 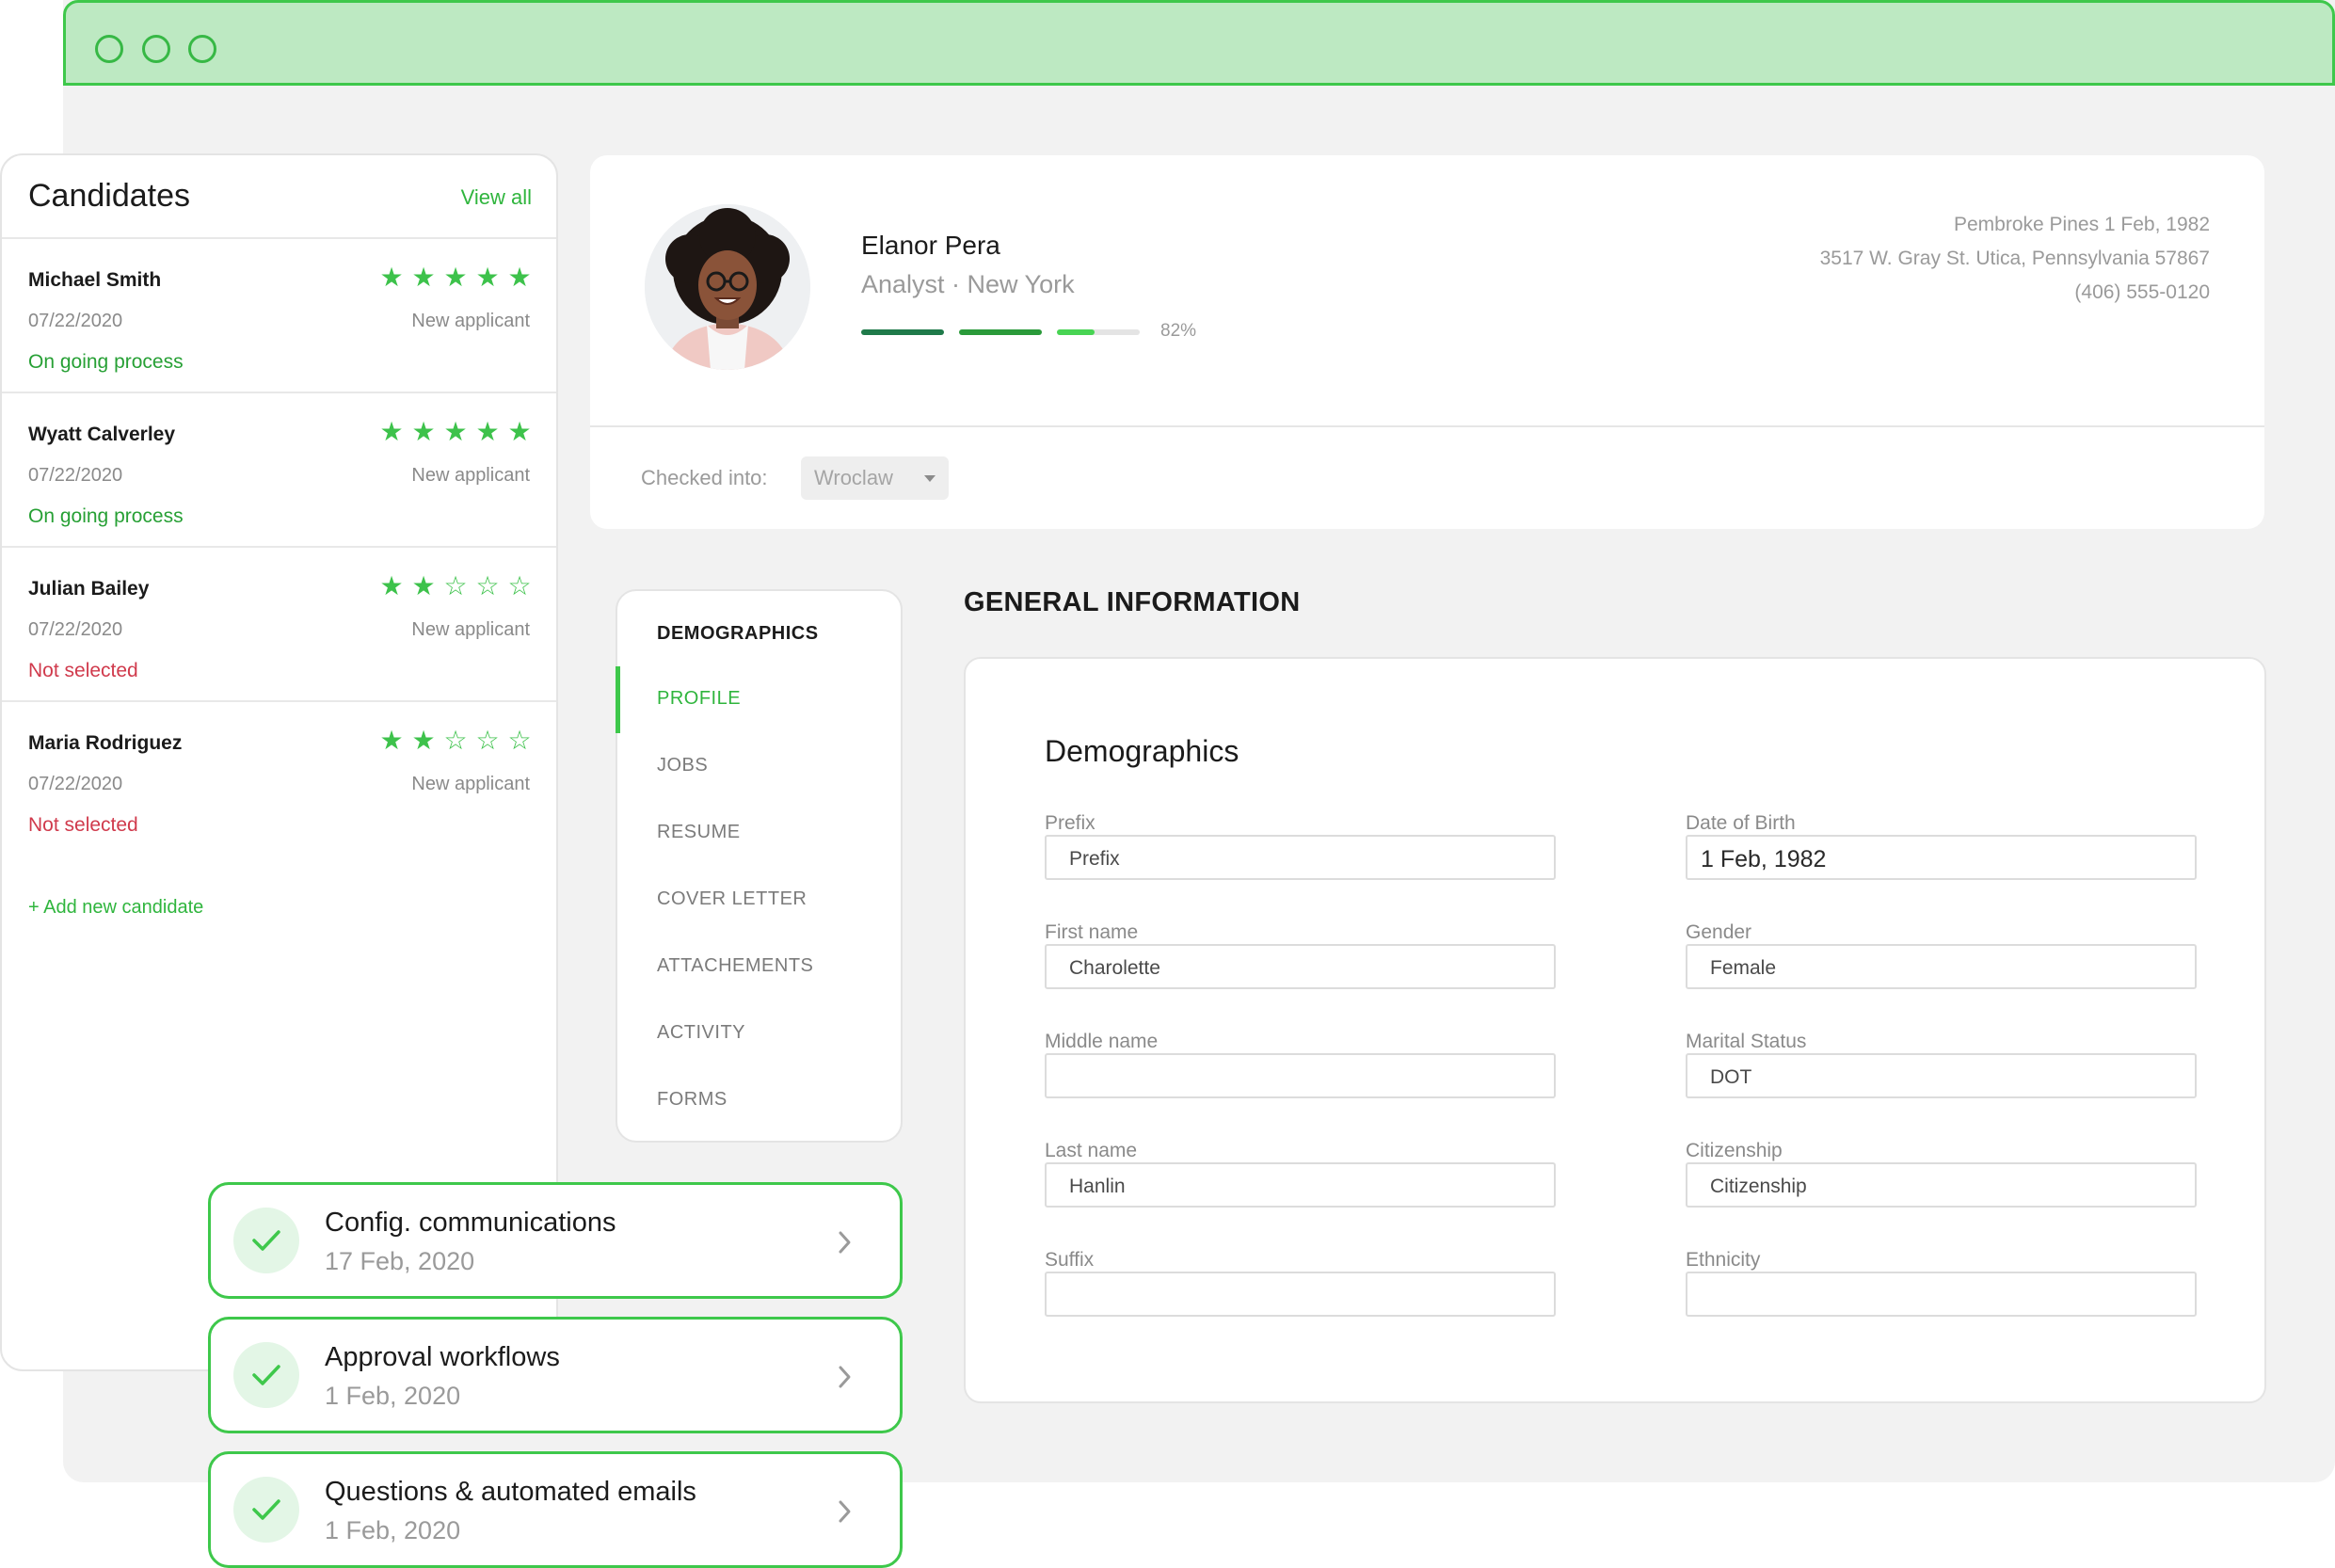 I want to click on profile-birth-line: Pembroke Pines 1 Feb, 1982, so click(x=2082, y=224).